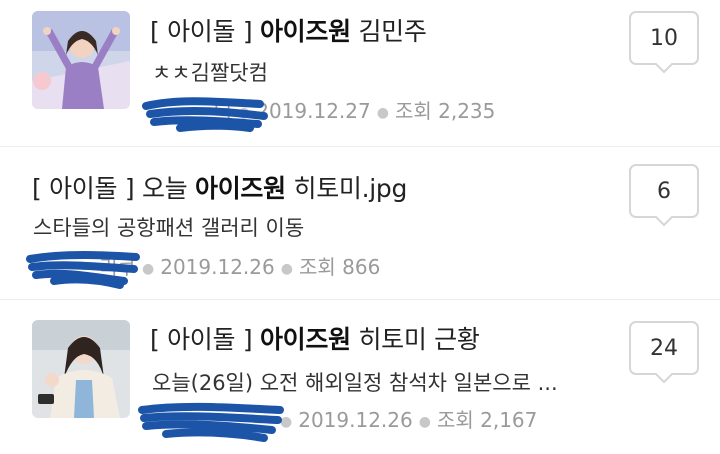 The height and width of the screenshot is (454, 720). Describe the element at coordinates (467, 111) in the screenshot. I see `view-count: 2,235` at that location.